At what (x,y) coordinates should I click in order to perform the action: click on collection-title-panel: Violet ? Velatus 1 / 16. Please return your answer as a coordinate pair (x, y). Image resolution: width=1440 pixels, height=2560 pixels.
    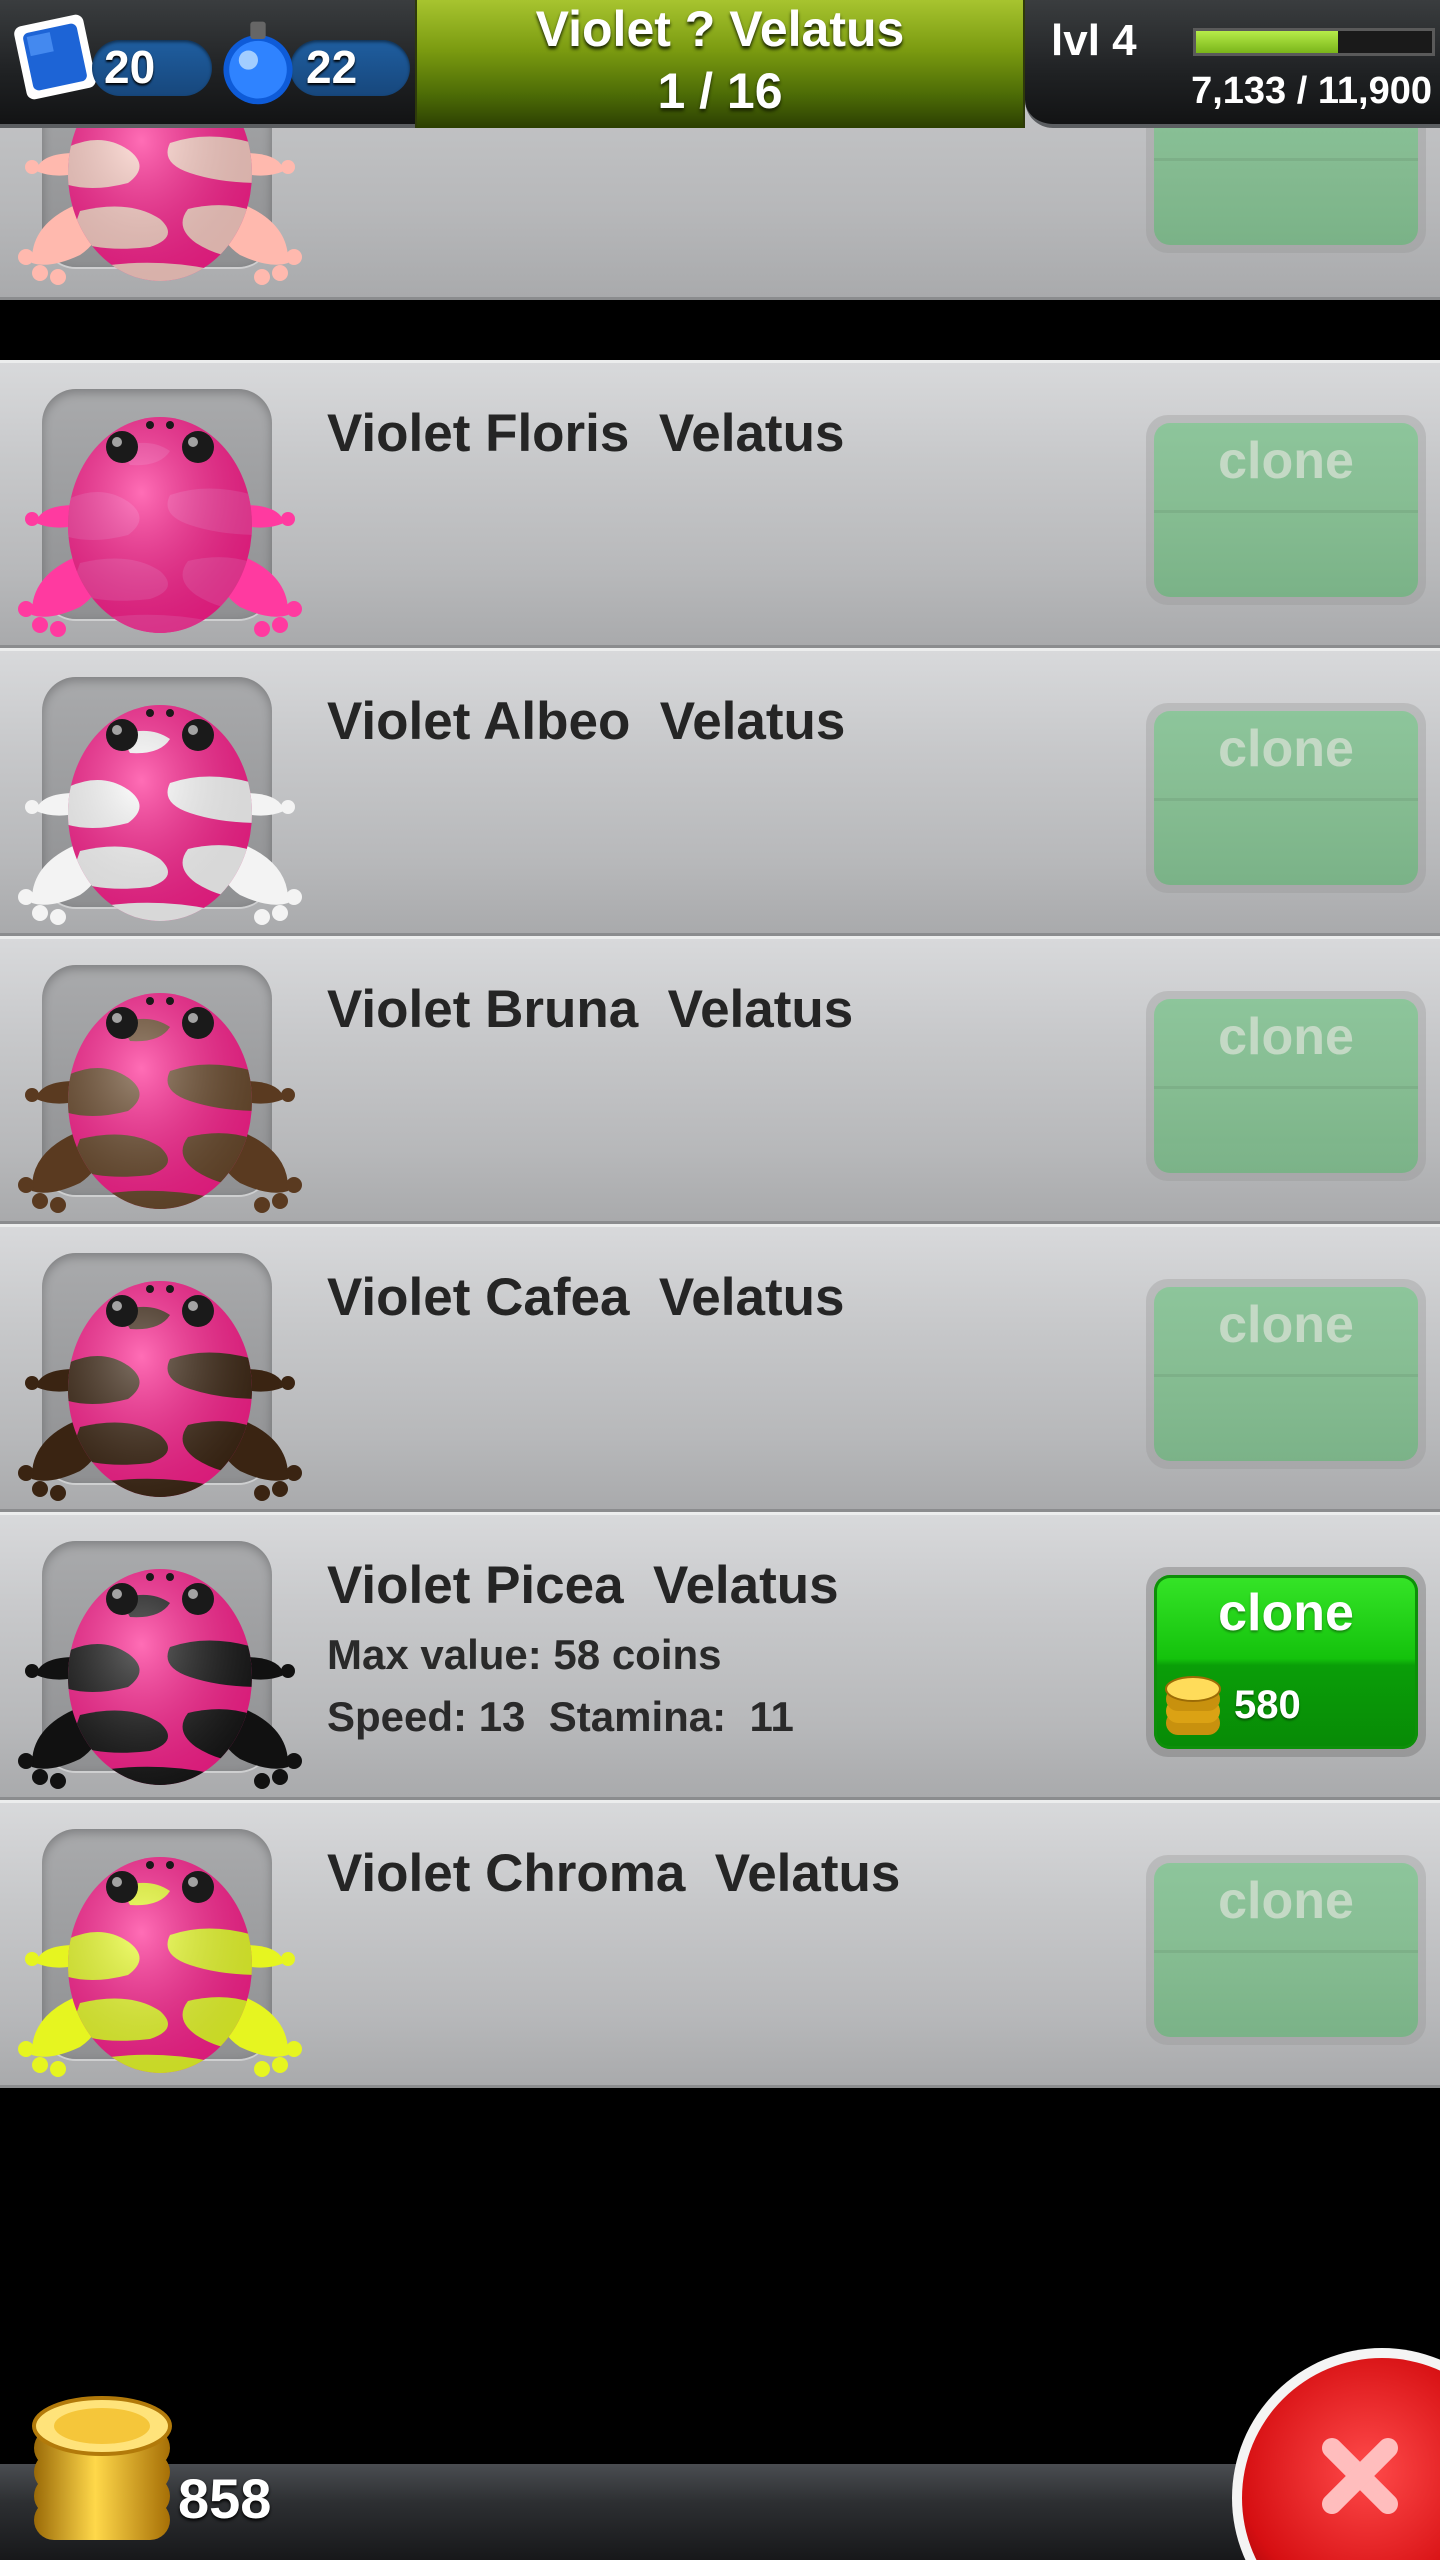
    Looking at the image, I should click on (720, 64).